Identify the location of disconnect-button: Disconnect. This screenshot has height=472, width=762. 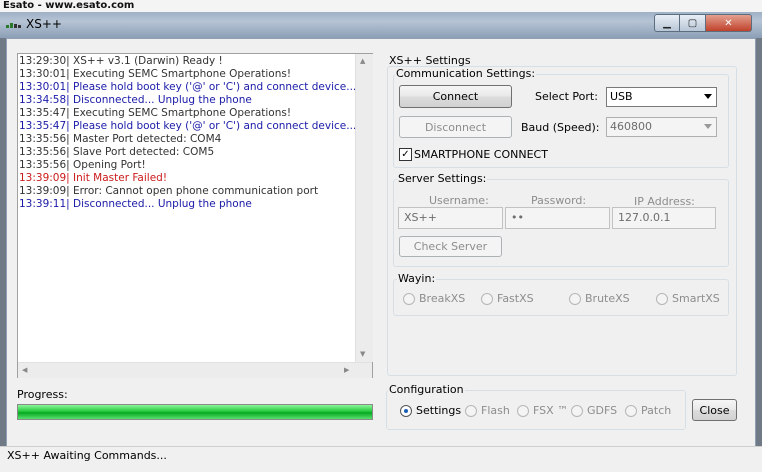
(455, 127).